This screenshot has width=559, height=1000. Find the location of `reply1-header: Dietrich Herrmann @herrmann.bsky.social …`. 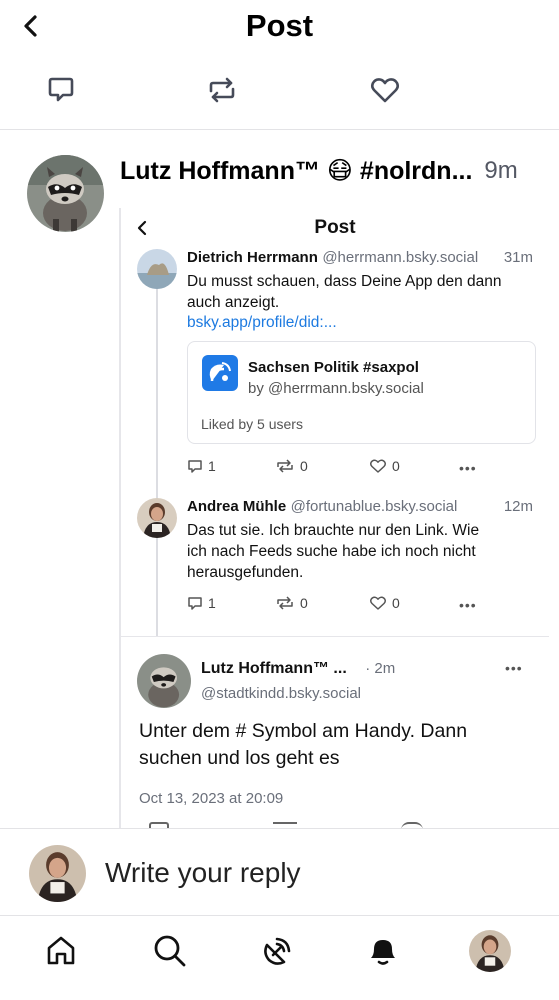

reply1-header: Dietrich Herrmann @herrmann.bsky.social … is located at coordinates (367, 258).